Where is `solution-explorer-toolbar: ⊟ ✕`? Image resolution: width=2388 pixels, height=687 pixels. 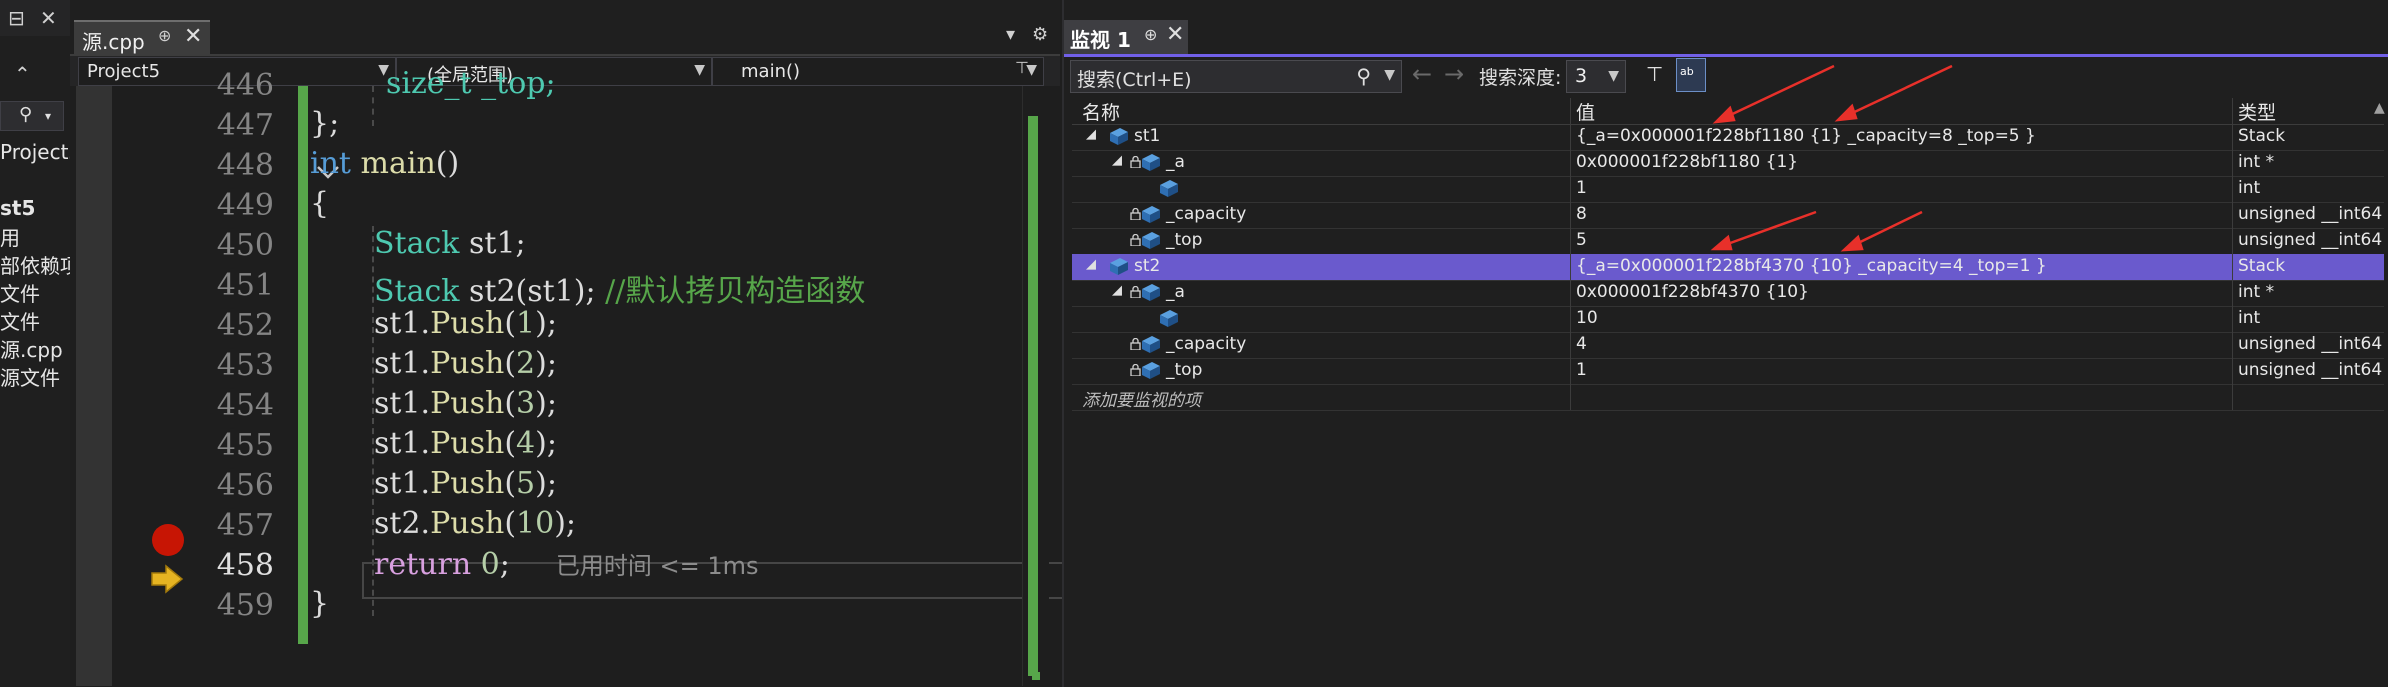
solution-explorer-toolbar: ⊟ ✕ is located at coordinates (35, 18).